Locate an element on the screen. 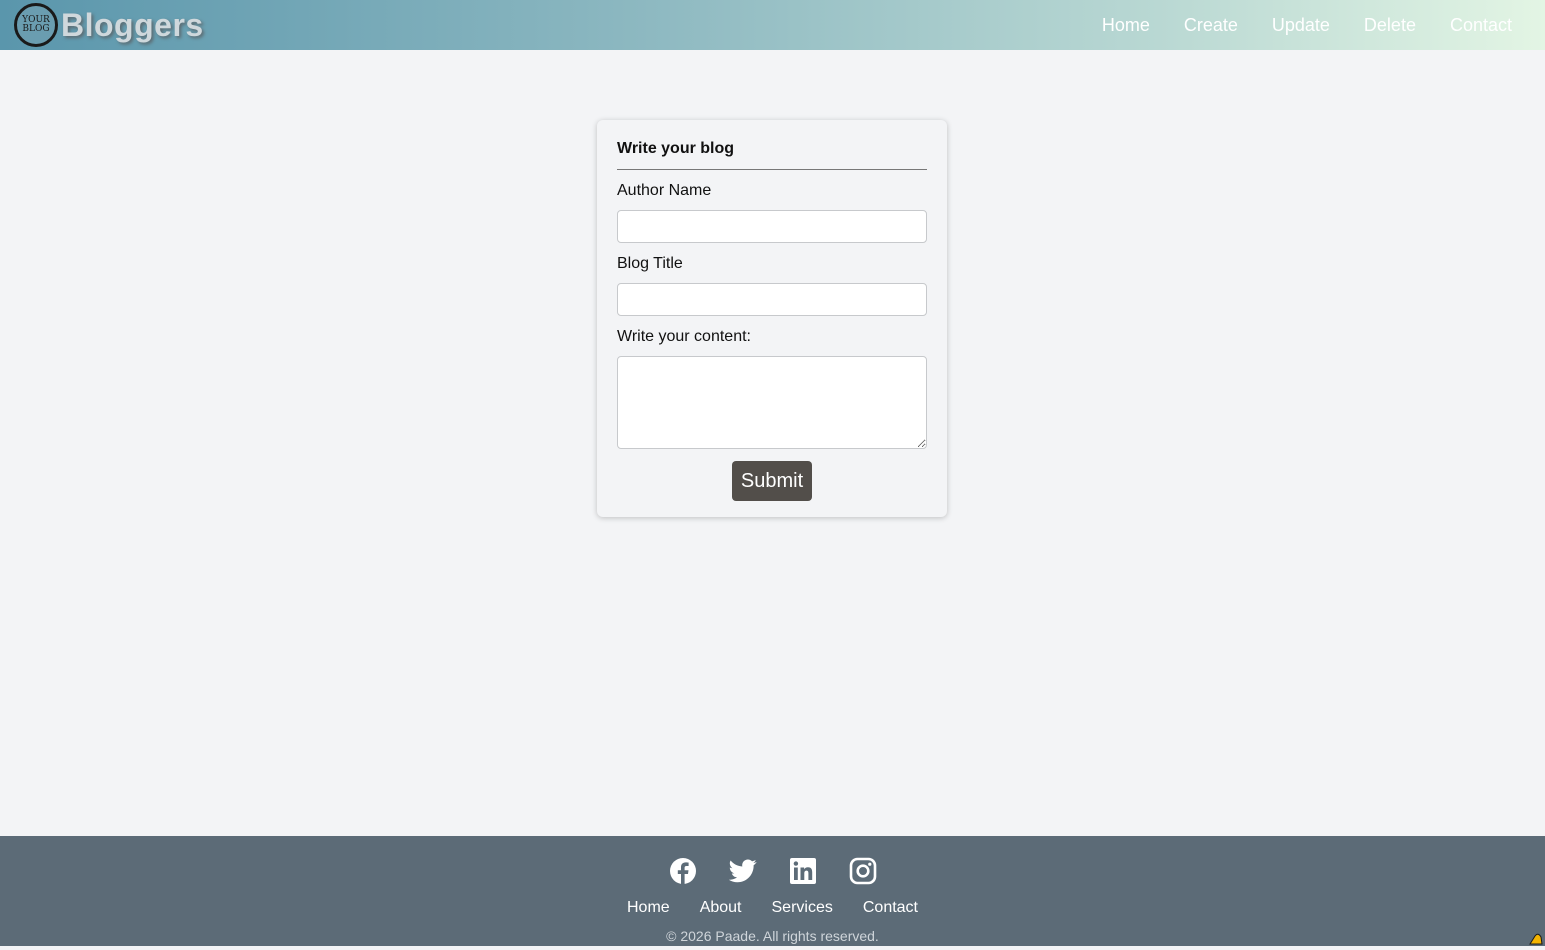  submit-button: Submit is located at coordinates (772, 481).